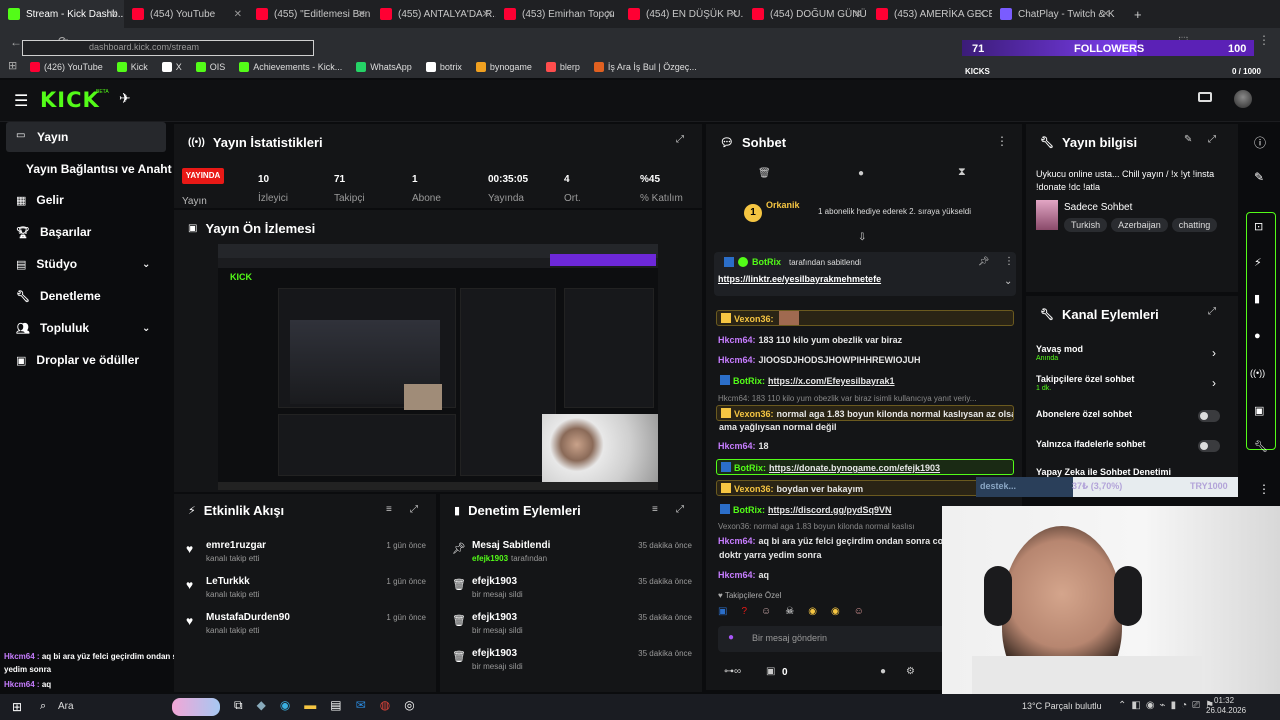 This screenshot has width=1280, height=720. Describe the element at coordinates (86, 200) in the screenshot. I see `sidebar-item-gelir: ▦ Gelir` at that location.